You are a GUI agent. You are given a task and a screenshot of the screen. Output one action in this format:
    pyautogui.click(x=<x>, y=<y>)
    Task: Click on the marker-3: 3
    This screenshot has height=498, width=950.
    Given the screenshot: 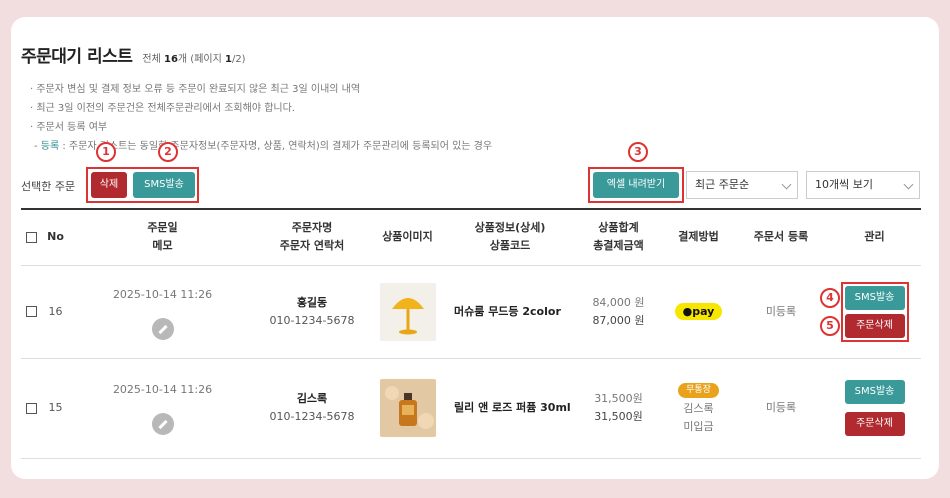 What is the action you would take?
    pyautogui.click(x=638, y=152)
    